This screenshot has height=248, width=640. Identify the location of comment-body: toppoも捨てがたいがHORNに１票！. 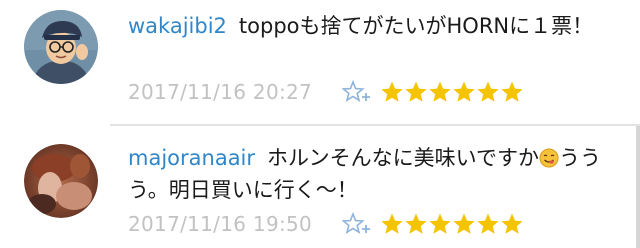
(416, 26).